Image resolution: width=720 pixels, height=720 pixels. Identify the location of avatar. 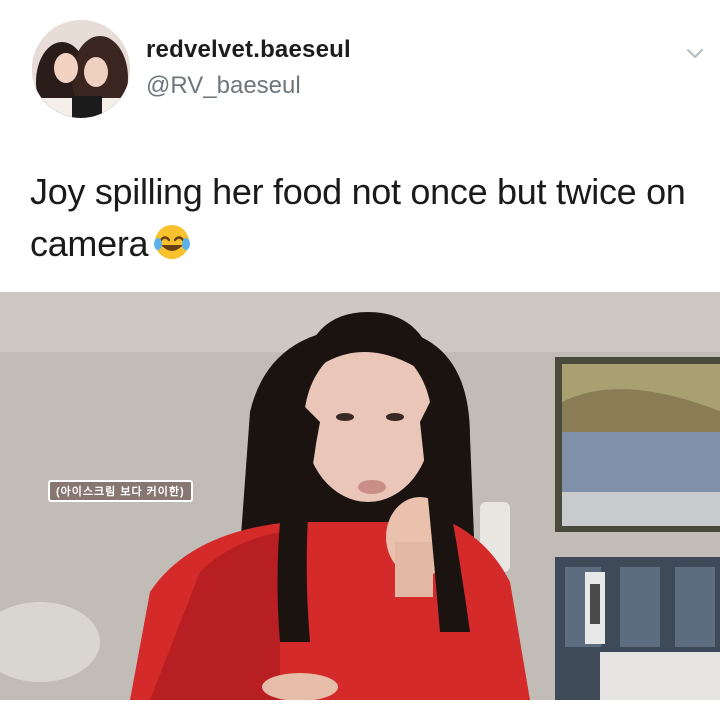
(81, 69).